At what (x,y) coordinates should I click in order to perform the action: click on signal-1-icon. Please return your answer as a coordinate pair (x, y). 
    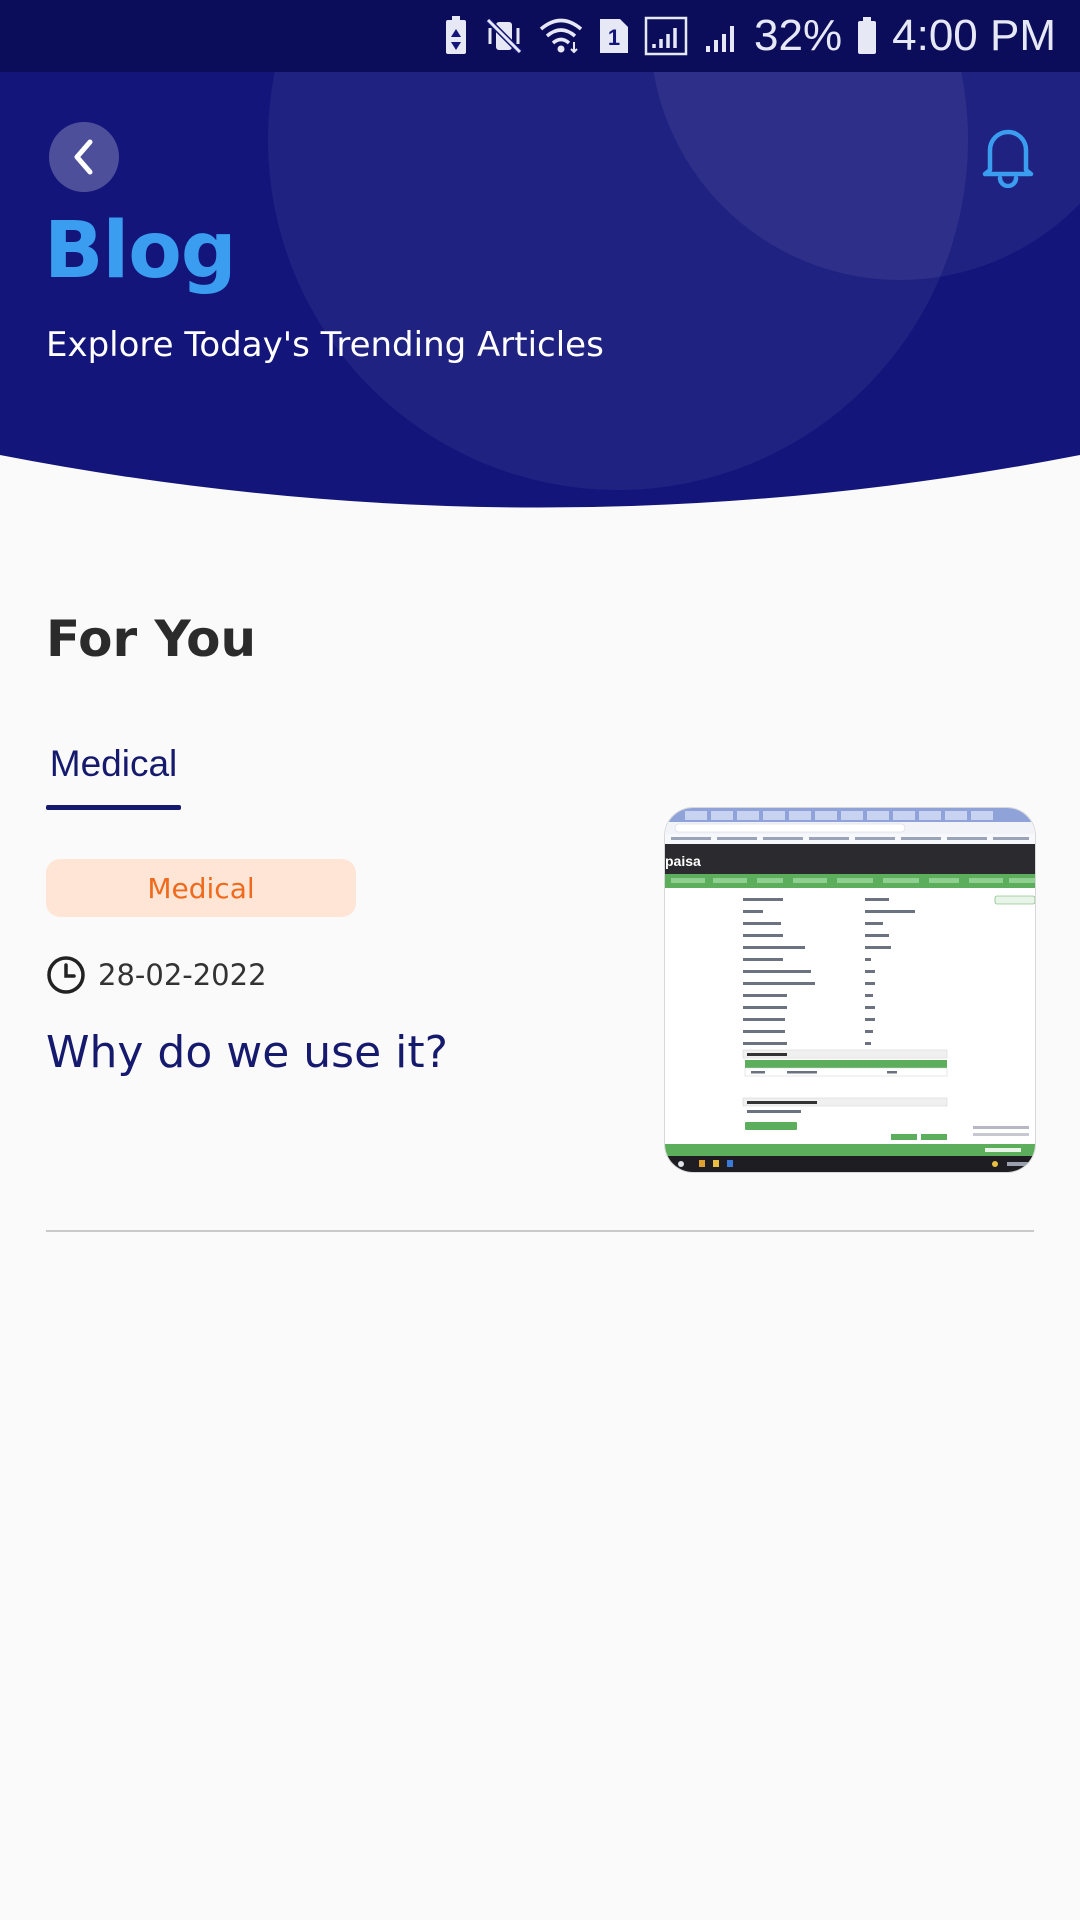
    Looking at the image, I should click on (666, 36).